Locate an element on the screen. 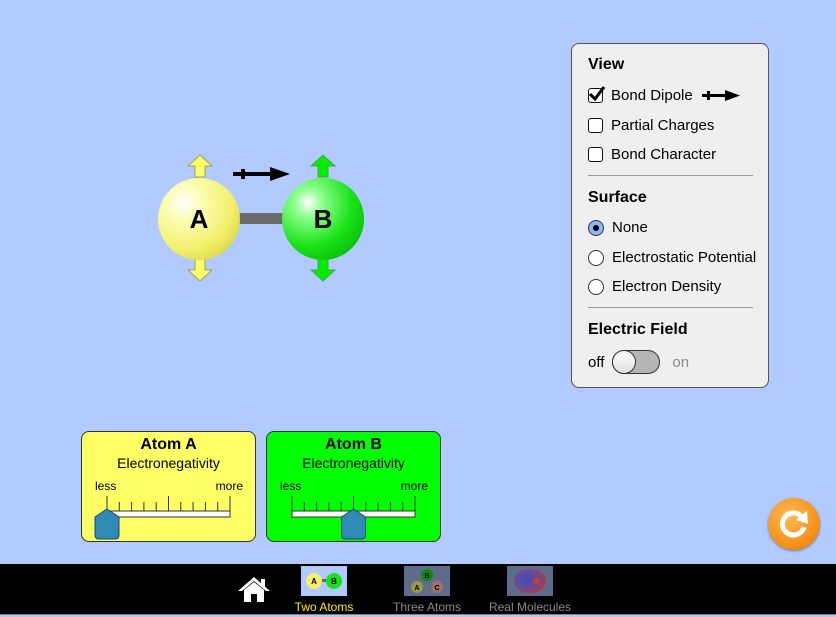 This screenshot has height=617, width=836. electric-field-toggle-row: off on is located at coordinates (638, 362).